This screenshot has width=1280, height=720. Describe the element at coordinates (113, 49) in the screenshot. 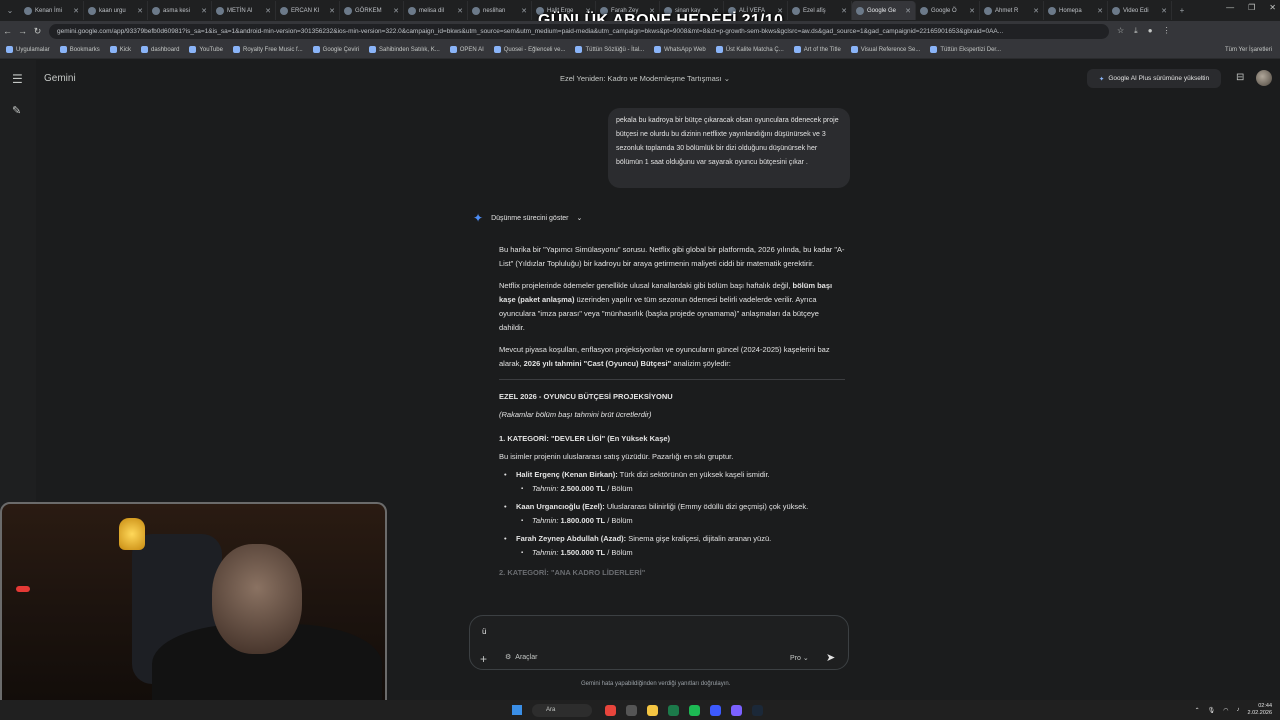

I see `bookmark-favicon-icon` at that location.